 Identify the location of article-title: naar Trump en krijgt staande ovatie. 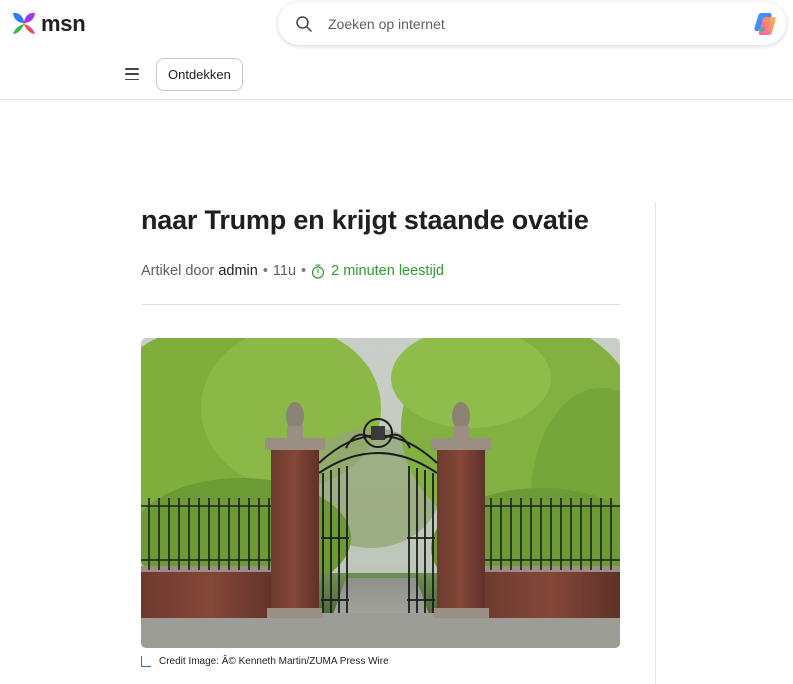
(365, 220).